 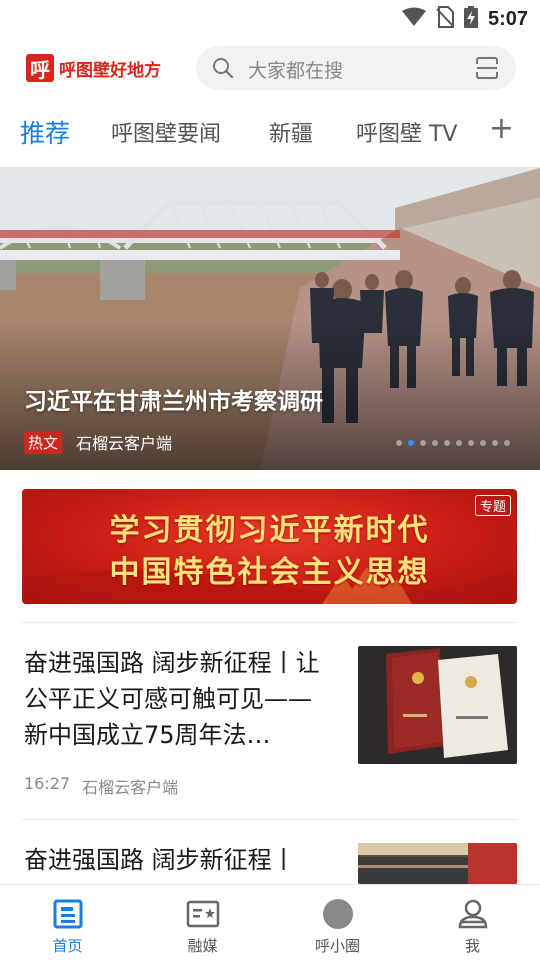 I want to click on hero-title: 习近平在甘肃兰州市考察调研, so click(x=173, y=399).